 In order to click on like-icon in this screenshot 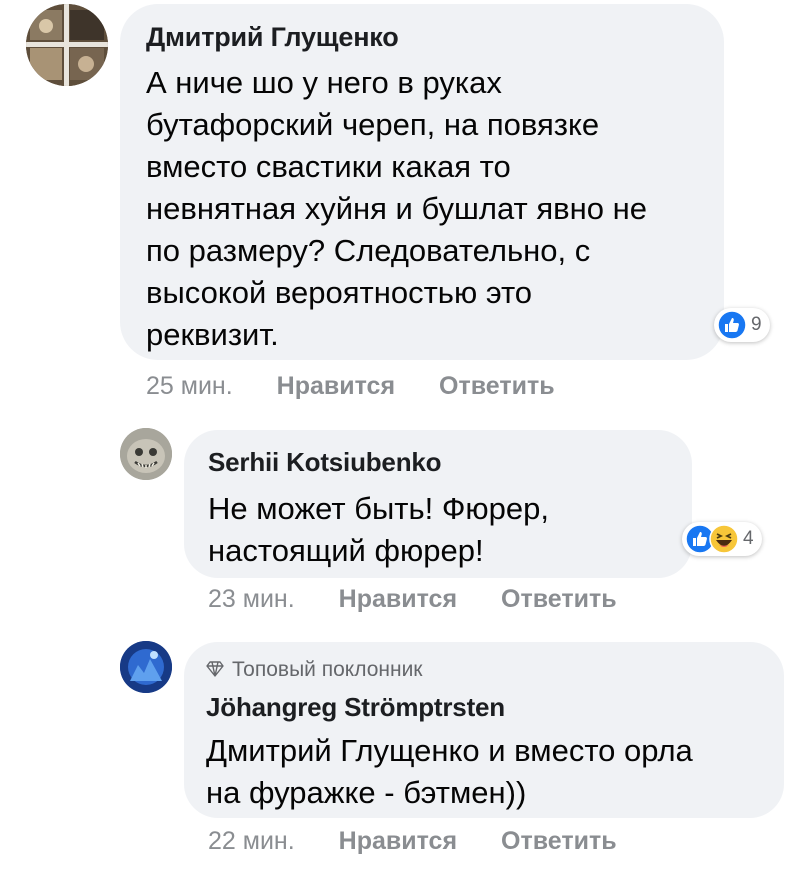, I will do `click(732, 325)`.